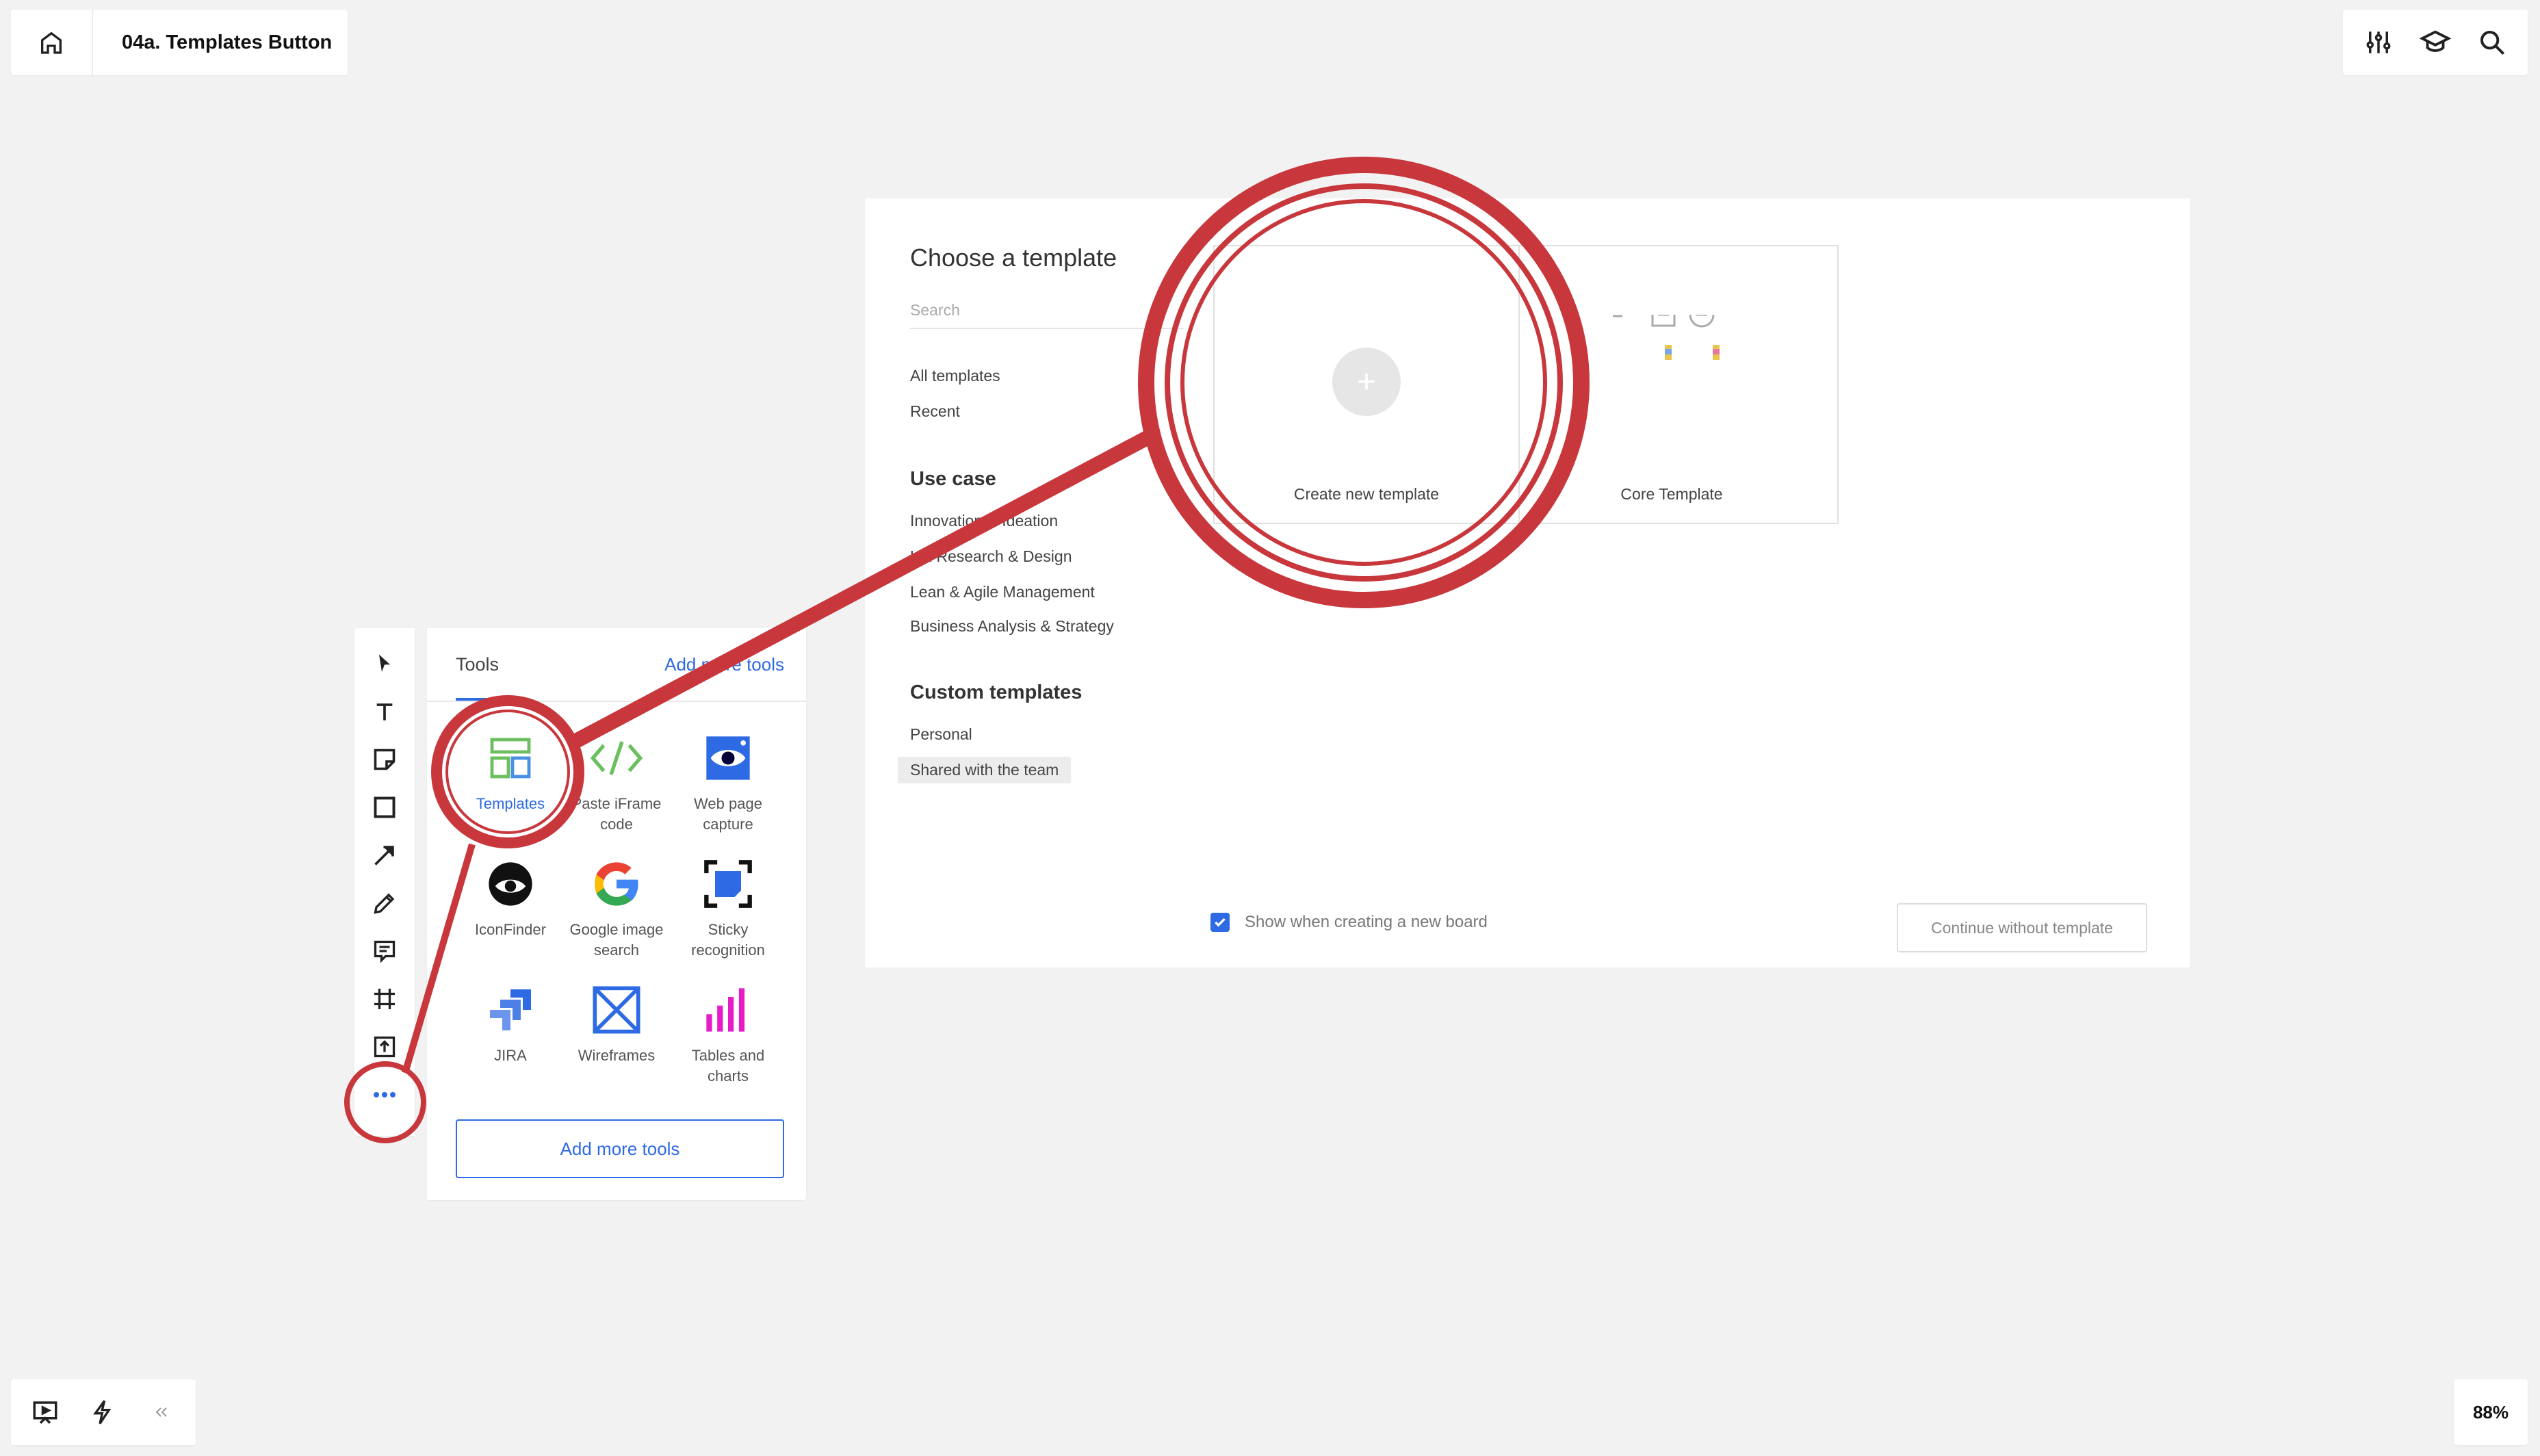  I want to click on tab-tools: Tools, so click(478, 664).